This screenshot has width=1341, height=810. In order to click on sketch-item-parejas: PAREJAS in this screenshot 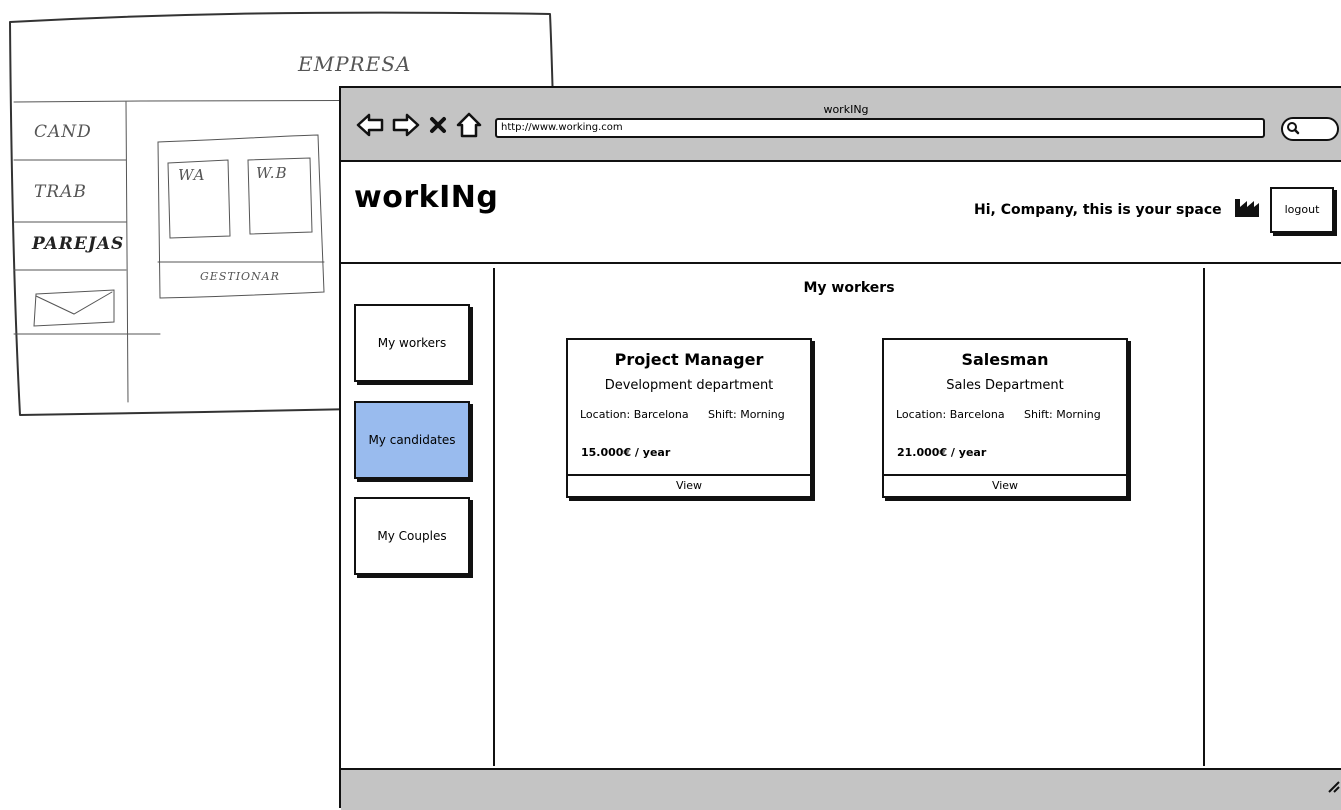, I will do `click(78, 244)`.